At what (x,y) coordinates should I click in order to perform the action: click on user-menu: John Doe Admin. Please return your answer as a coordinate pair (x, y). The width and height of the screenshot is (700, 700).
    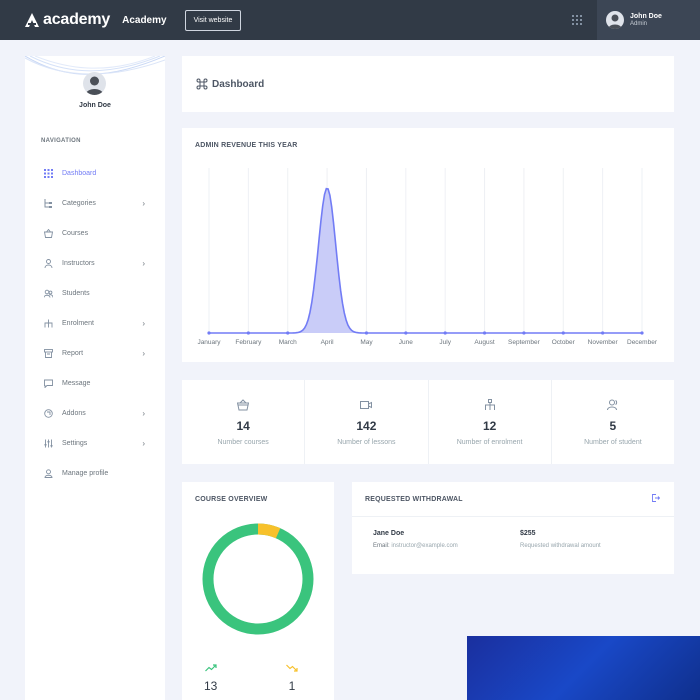
    Looking at the image, I should click on (648, 20).